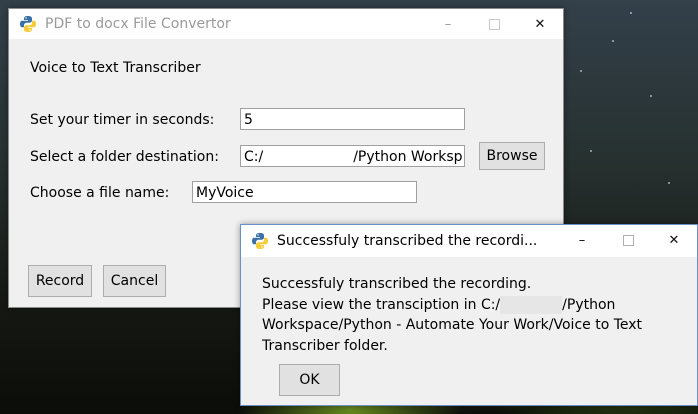 The image size is (698, 414). I want to click on main-window-title: PDF to docx File Convertor, so click(138, 24).